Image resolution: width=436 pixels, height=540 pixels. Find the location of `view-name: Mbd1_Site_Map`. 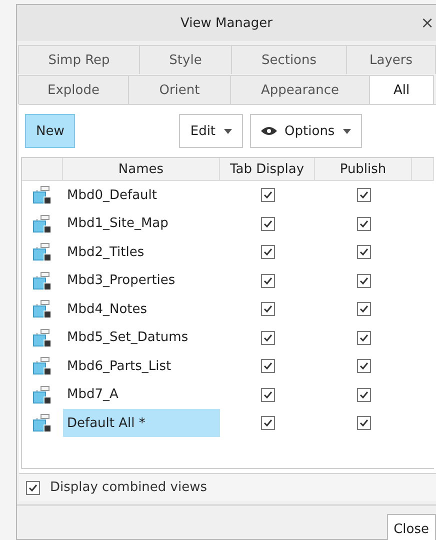

view-name: Mbd1_Site_Map is located at coordinates (141, 224).